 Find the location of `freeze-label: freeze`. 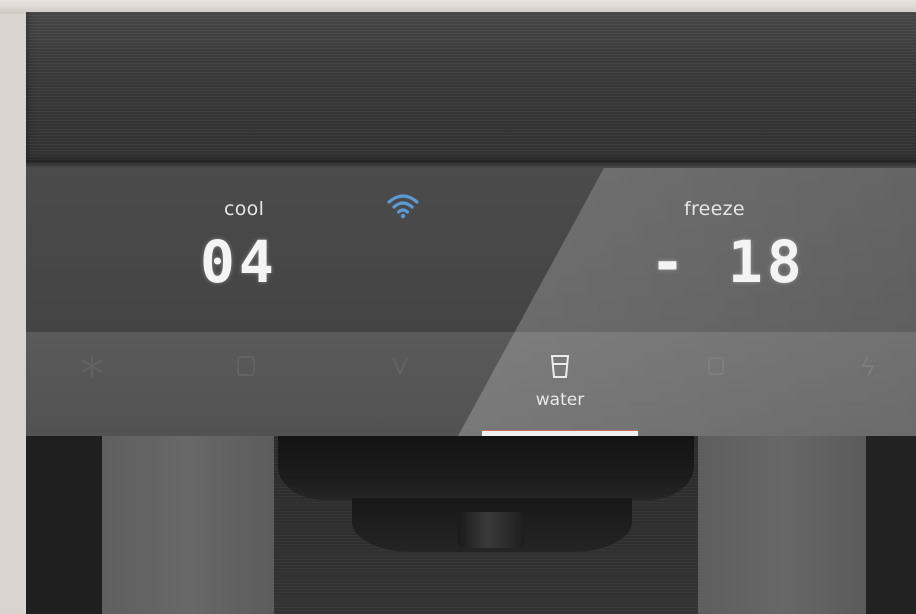

freeze-label: freeze is located at coordinates (714, 209).